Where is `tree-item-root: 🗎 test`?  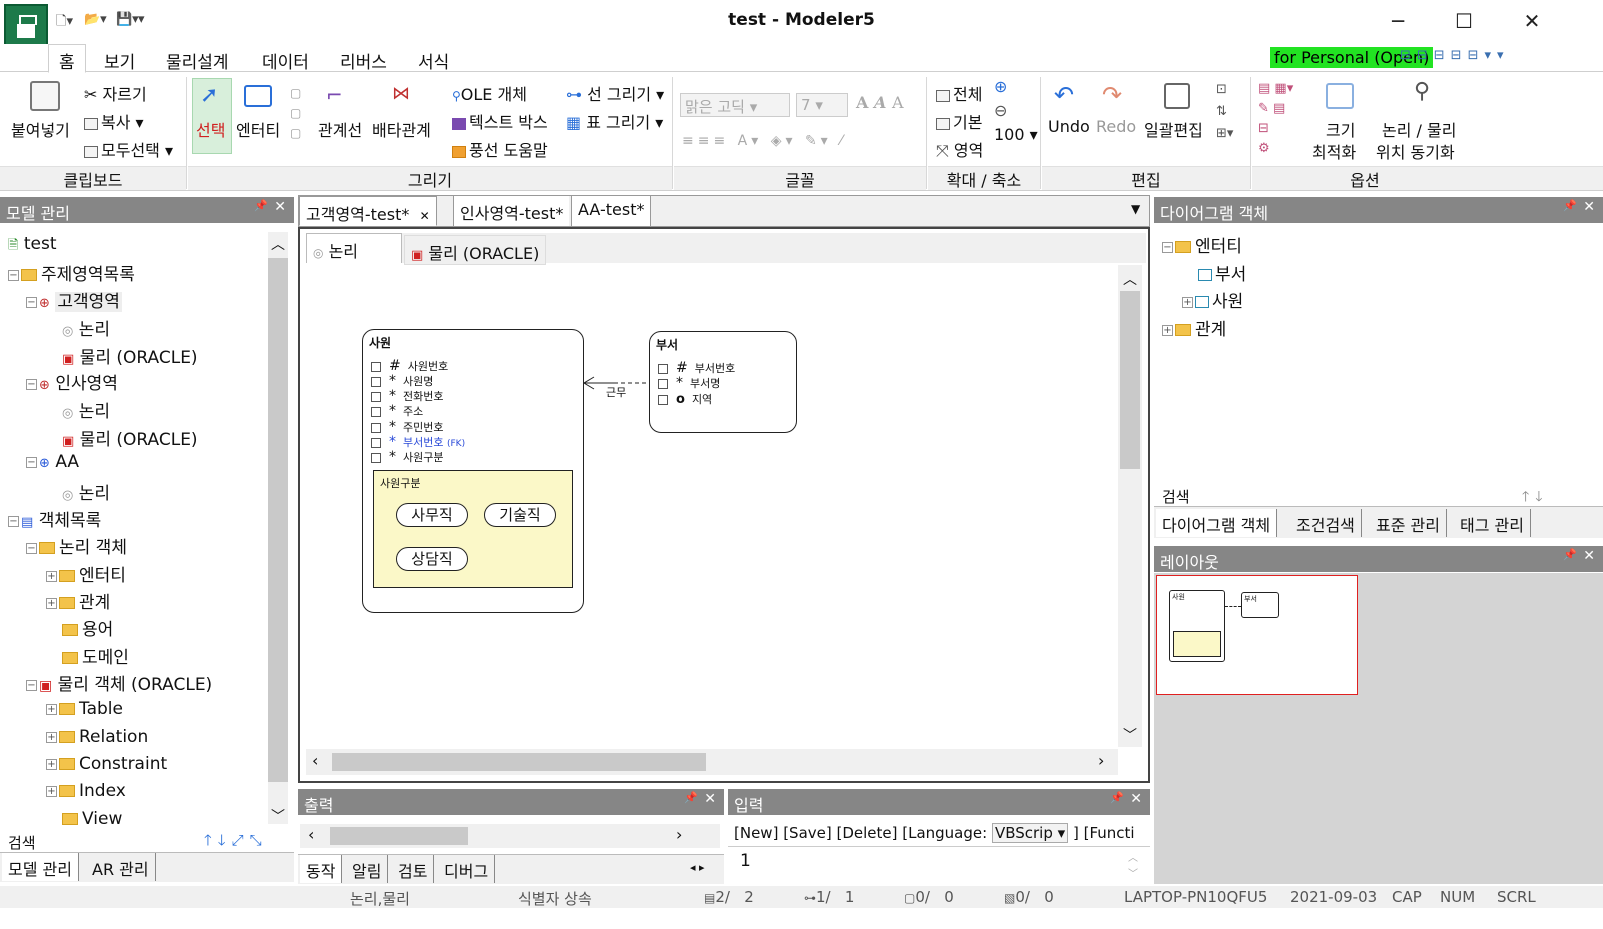 tree-item-root: 🗎 test is located at coordinates (32, 246).